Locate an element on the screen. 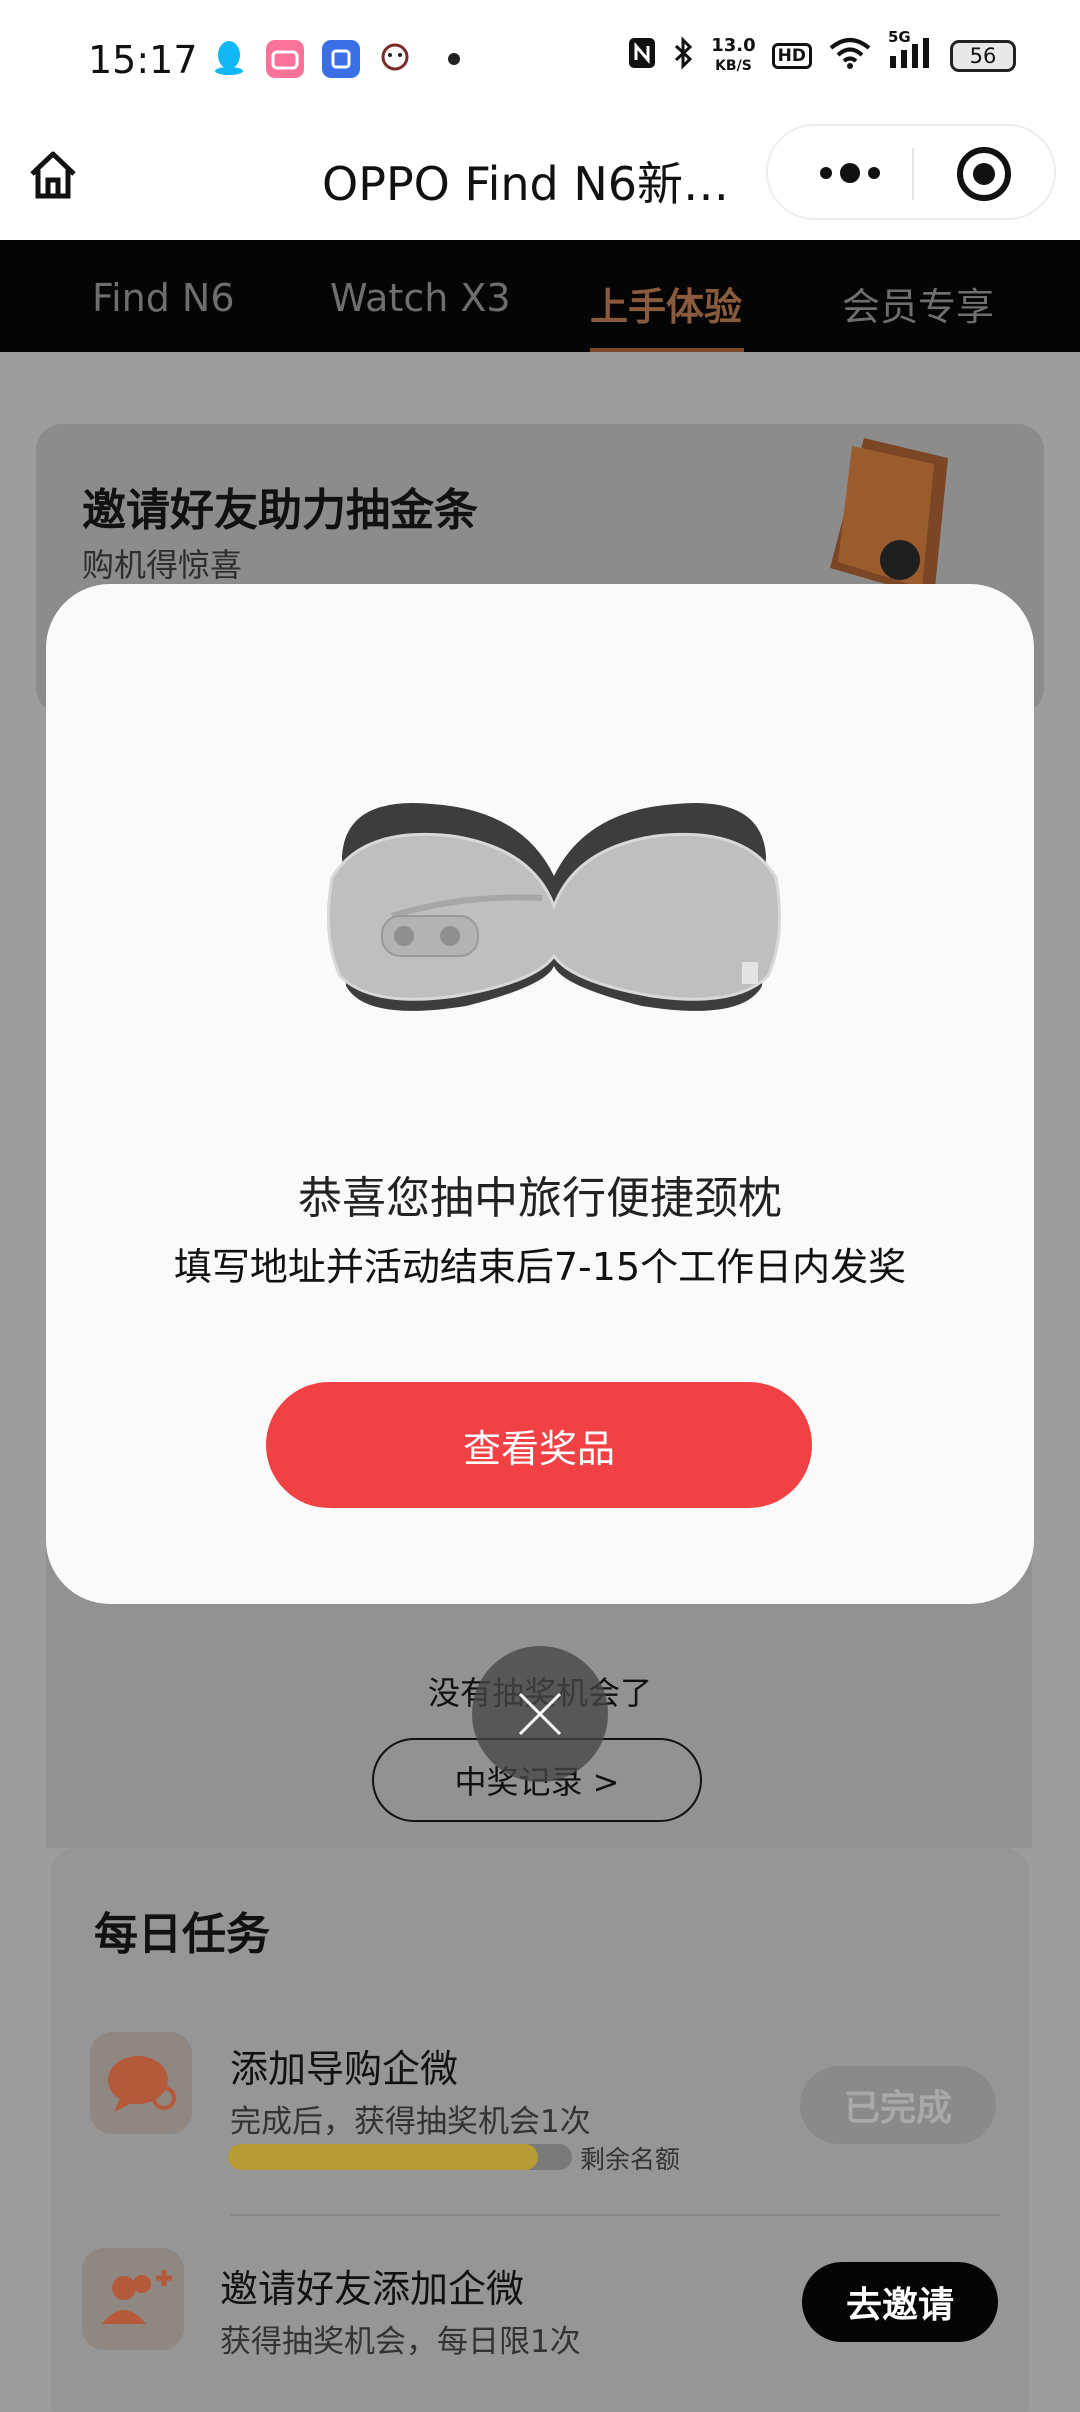 The height and width of the screenshot is (2412, 1080). bilibili-icon is located at coordinates (285, 59).